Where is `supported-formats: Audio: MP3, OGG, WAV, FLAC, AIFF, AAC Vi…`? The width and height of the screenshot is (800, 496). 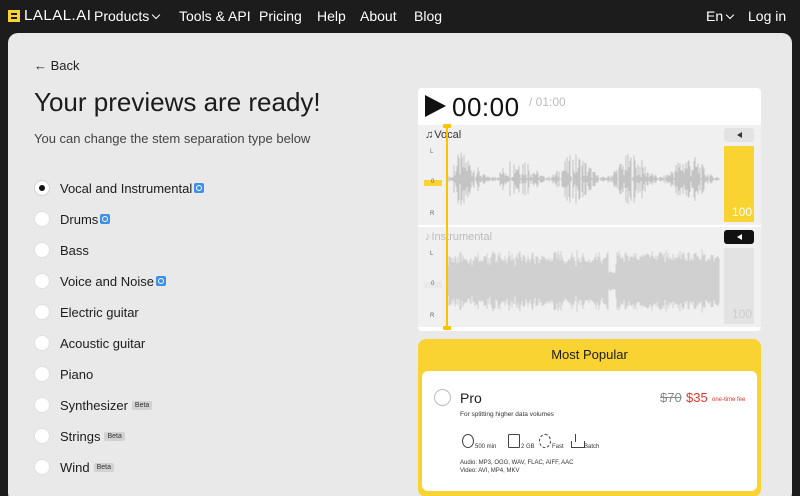
supported-formats: Audio: MP3, OGG, WAV, FLAC, AIFF, AAC Vi… is located at coordinates (516, 467).